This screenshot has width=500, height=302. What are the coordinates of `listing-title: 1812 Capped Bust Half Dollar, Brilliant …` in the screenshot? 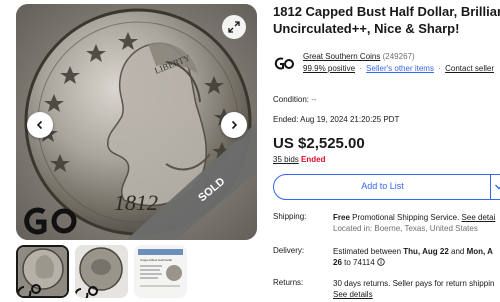 It's located at (386, 20).